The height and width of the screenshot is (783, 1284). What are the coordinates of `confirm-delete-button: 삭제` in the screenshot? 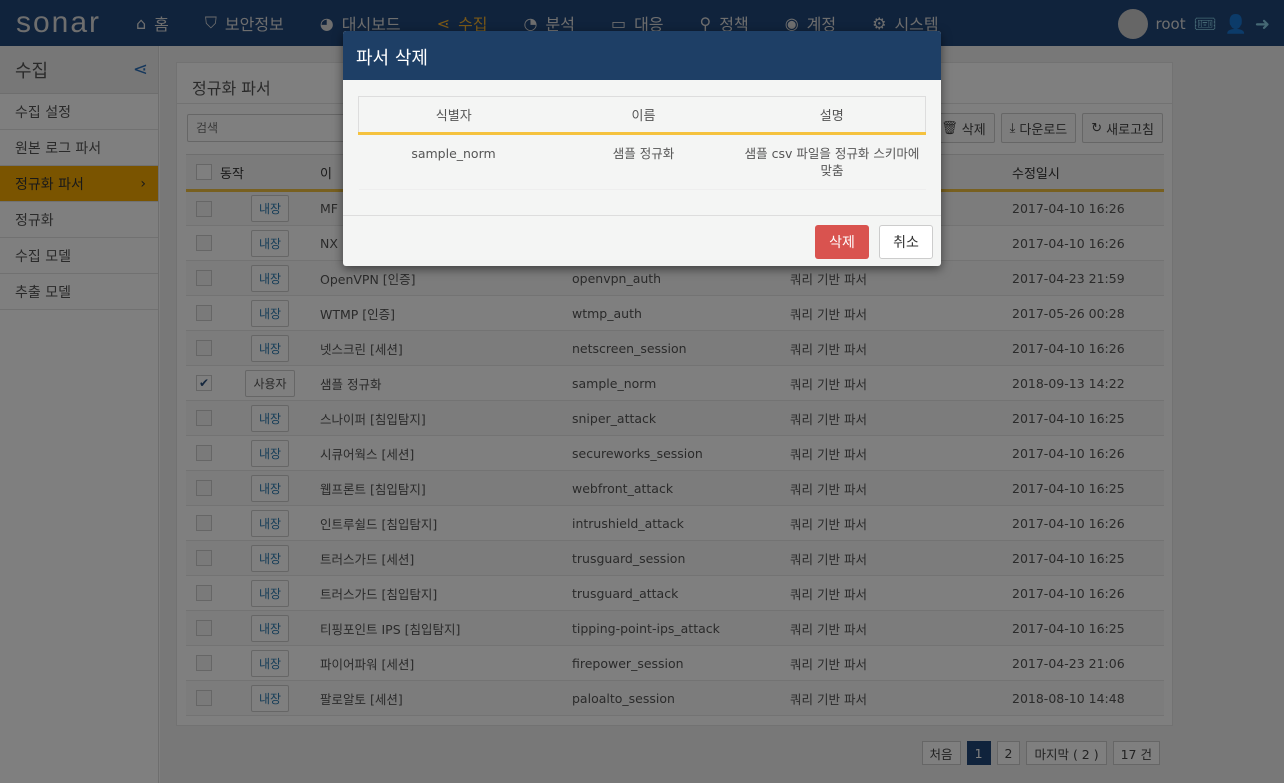 It's located at (842, 242).